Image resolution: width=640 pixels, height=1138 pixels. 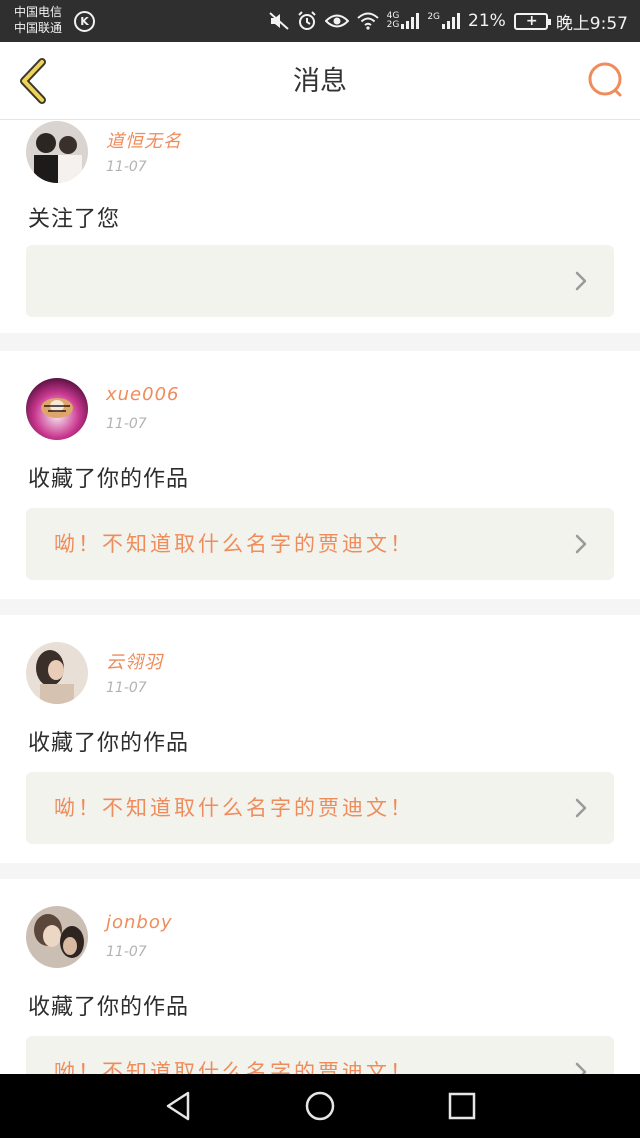 I want to click on status-icons: 4G 2G 2G 21% + 晚上9:57, so click(x=448, y=21).